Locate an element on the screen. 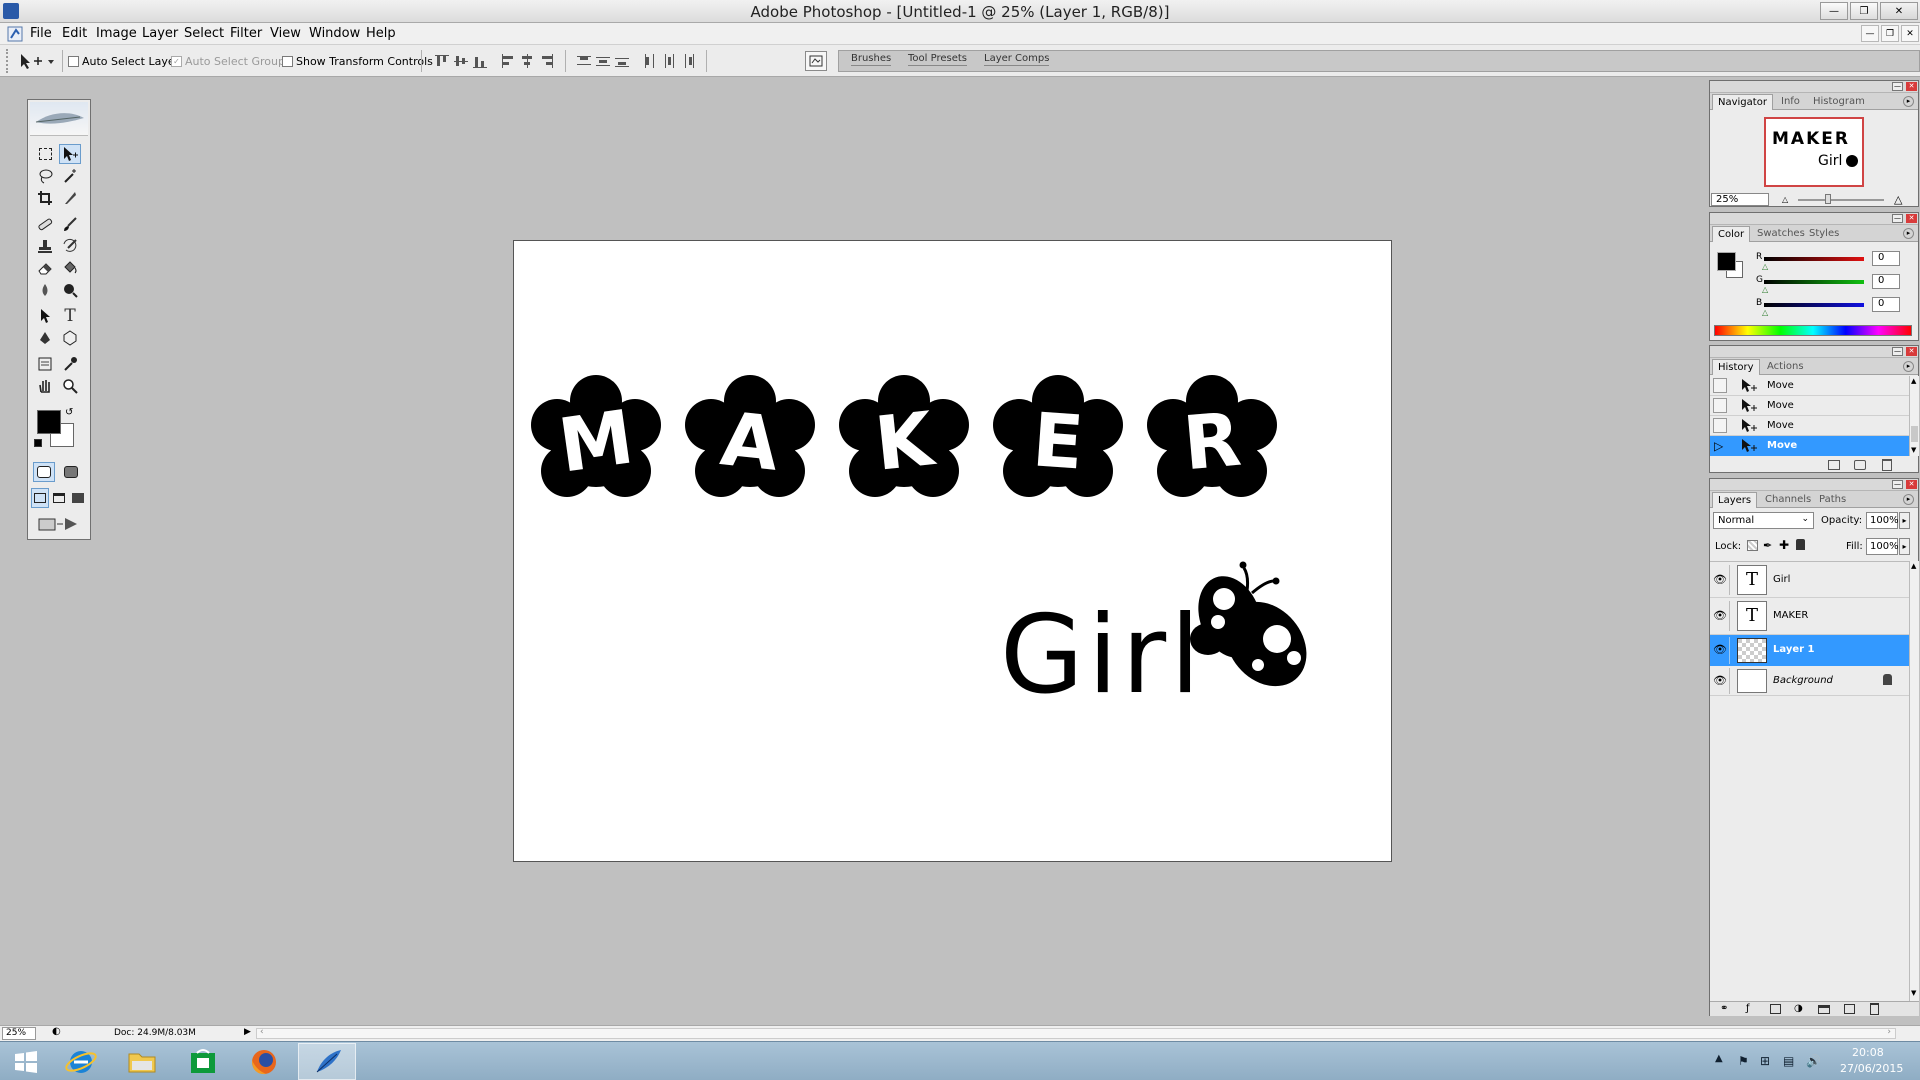 This screenshot has height=1080, width=1920. add-mask-icon is located at coordinates (1775, 1009).